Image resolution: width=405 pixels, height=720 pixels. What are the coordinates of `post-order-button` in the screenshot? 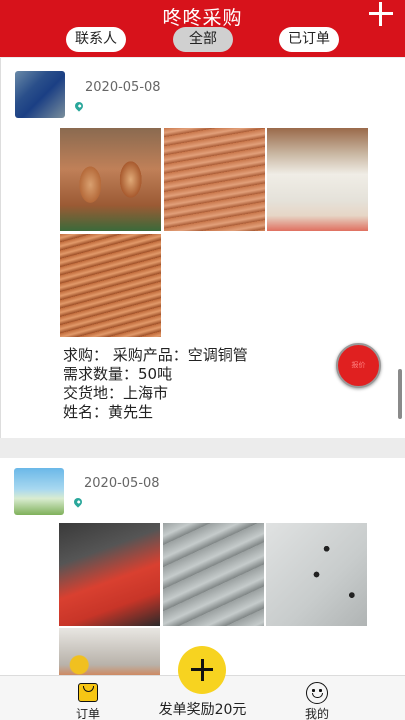 It's located at (202, 670).